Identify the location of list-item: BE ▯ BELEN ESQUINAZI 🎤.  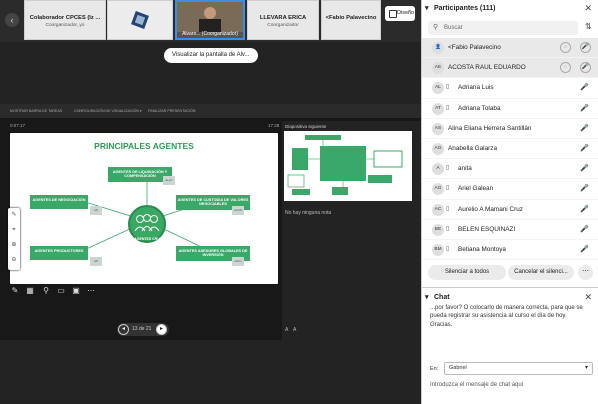
(510, 230).